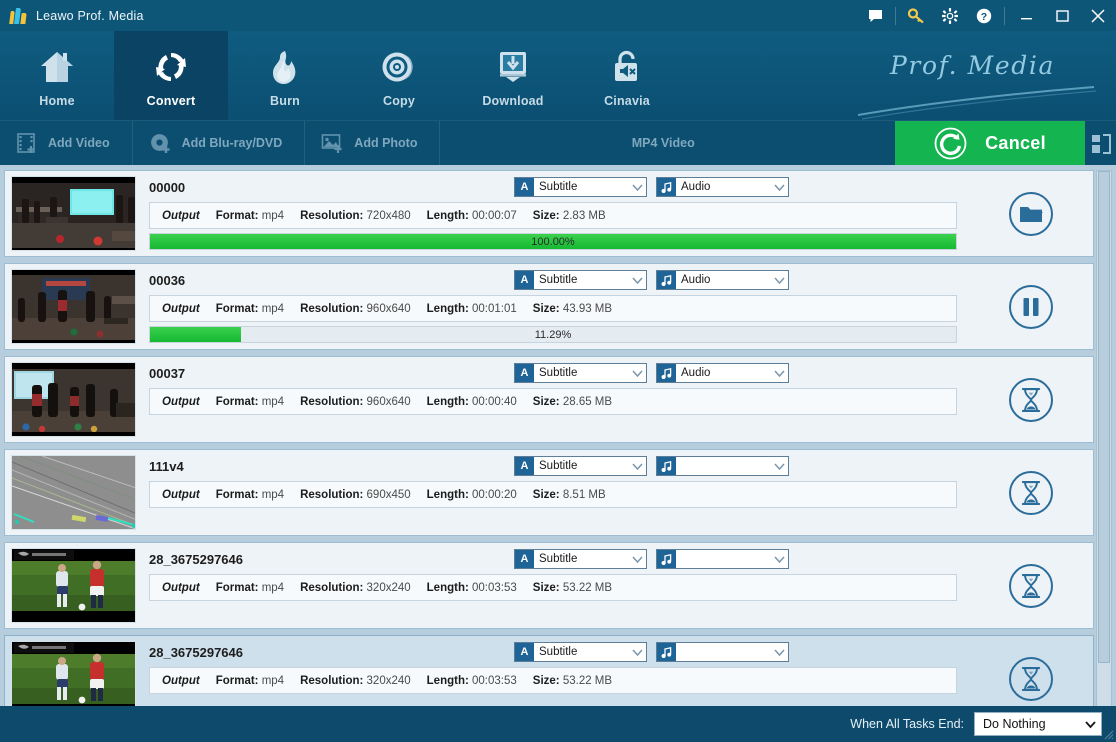  I want to click on length-field: Length: 00:00:20, so click(472, 495).